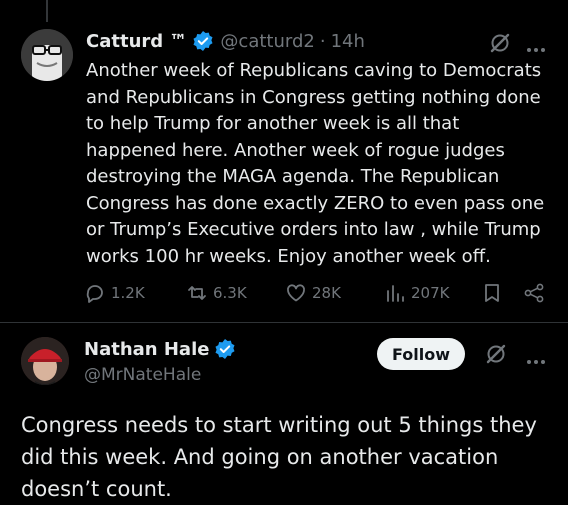  Describe the element at coordinates (47, 11) in the screenshot. I see `thread-connector-line` at that location.